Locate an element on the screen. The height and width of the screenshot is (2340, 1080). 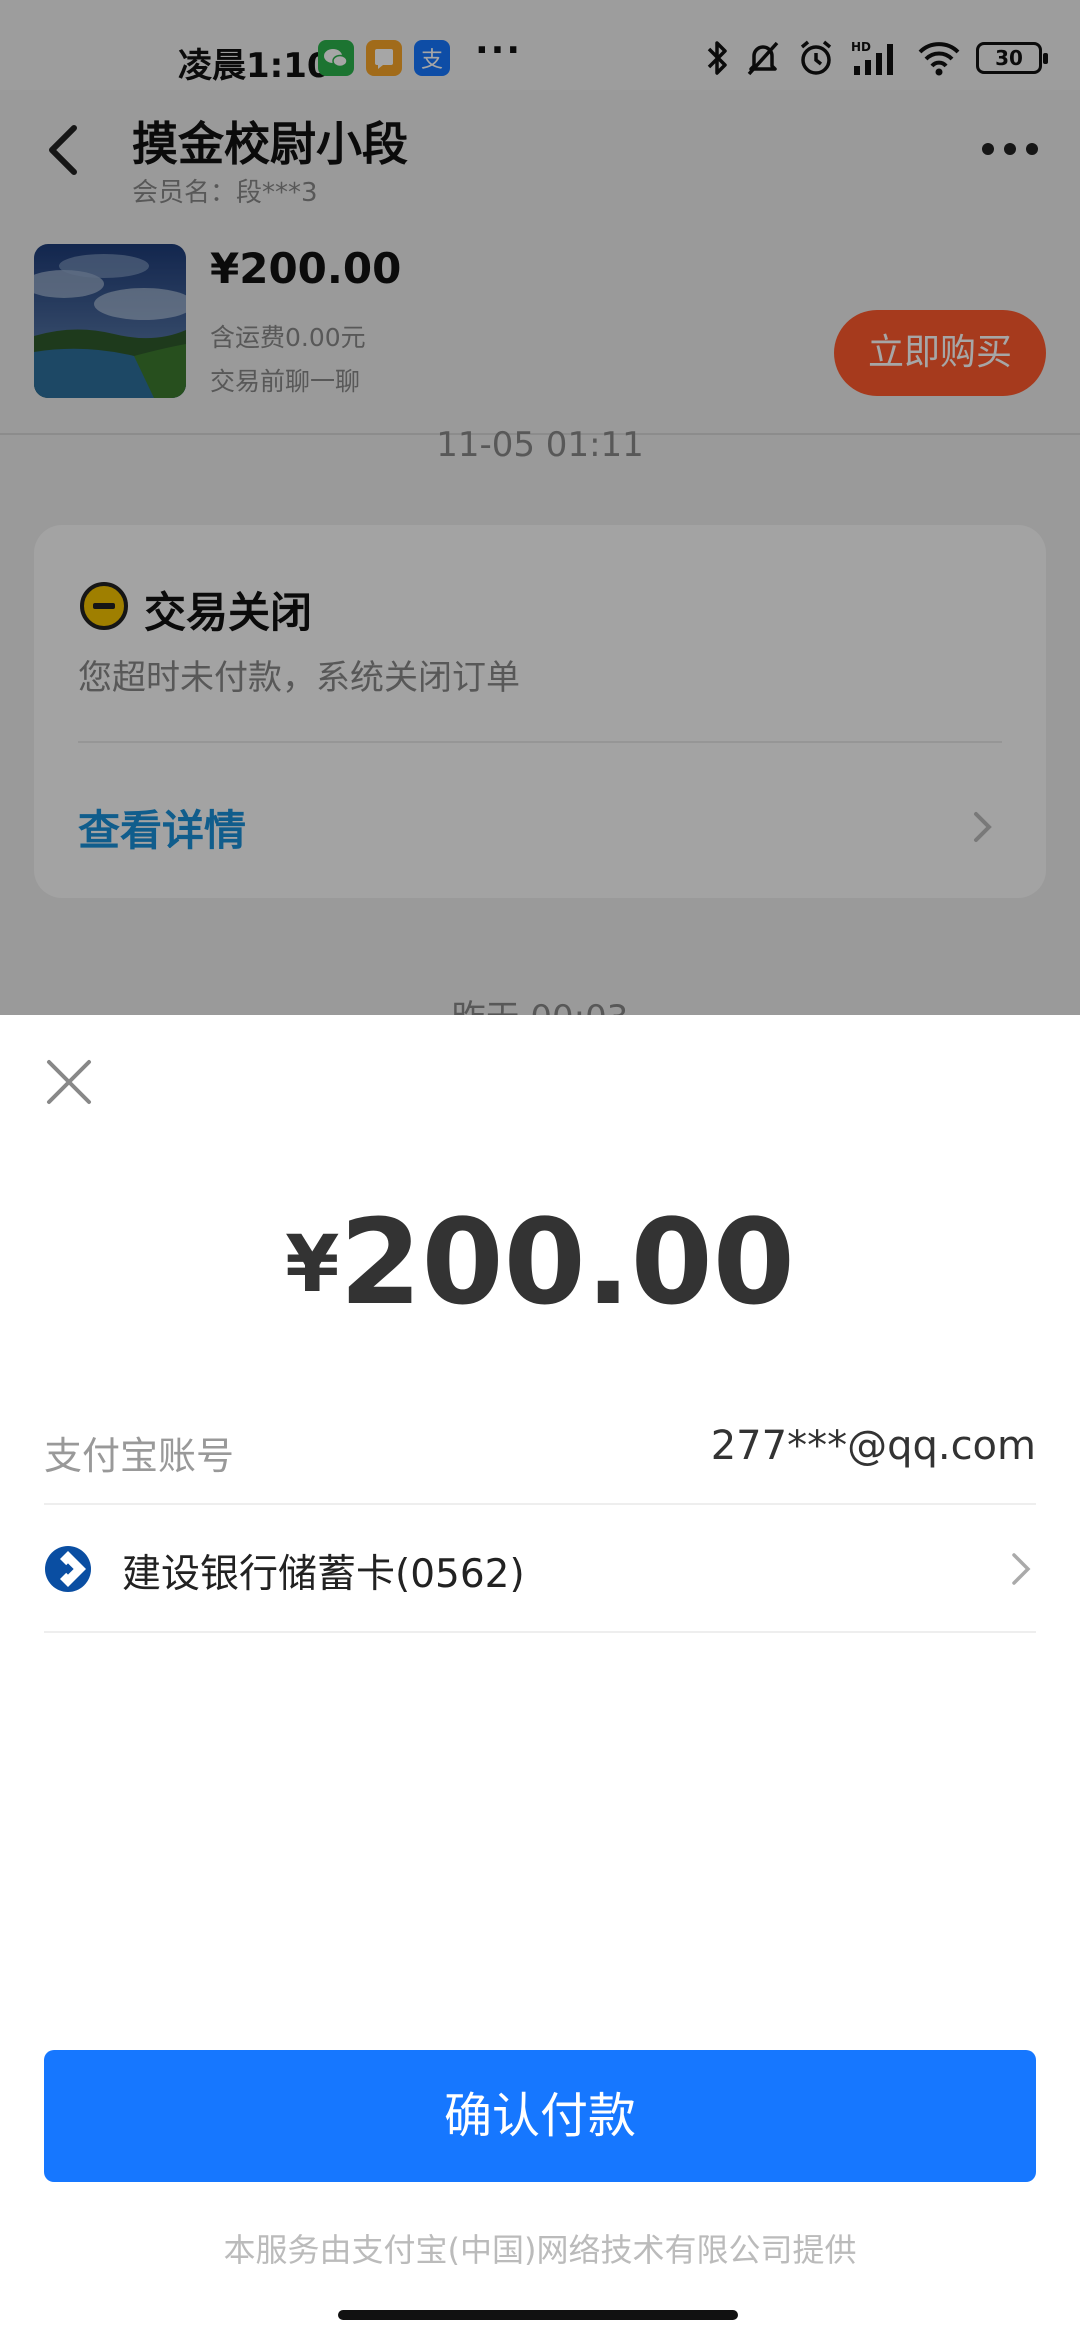
payment-amount: ¥200.00 is located at coordinates (540, 1262).